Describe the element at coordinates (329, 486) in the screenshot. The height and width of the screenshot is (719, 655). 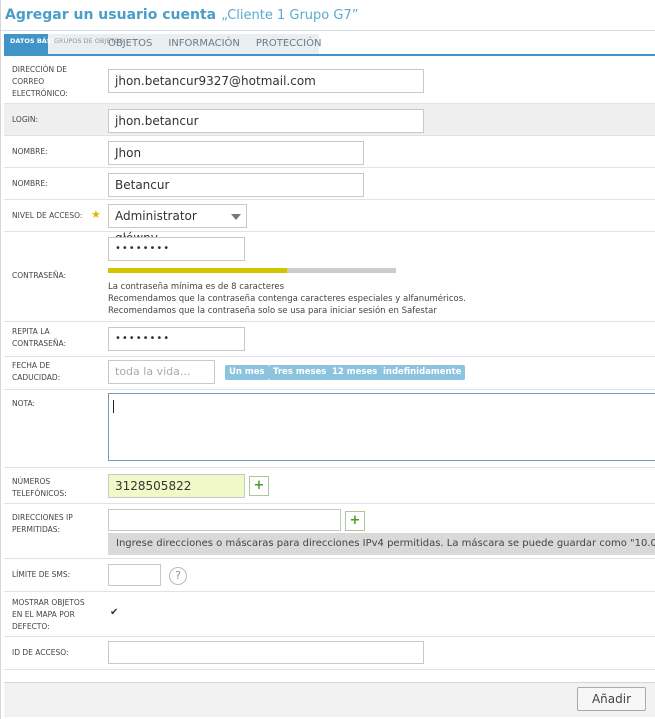
I see `row-phones: NÚMEROS TELEFÓNICOS: 3128505822 +` at that location.